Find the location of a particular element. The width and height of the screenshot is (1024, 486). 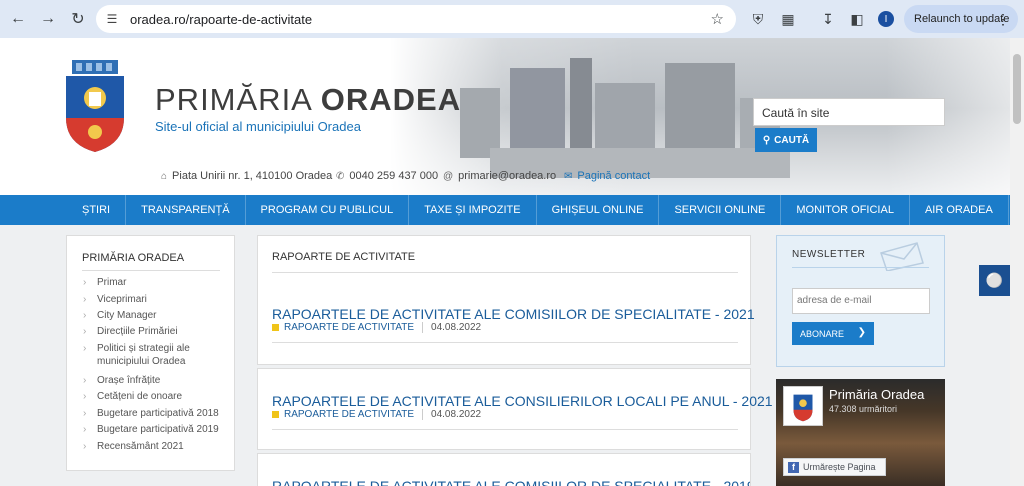

newsletter-widget: NEWSLETTER adresa de e-mail ABONARE ❯ is located at coordinates (860, 301).